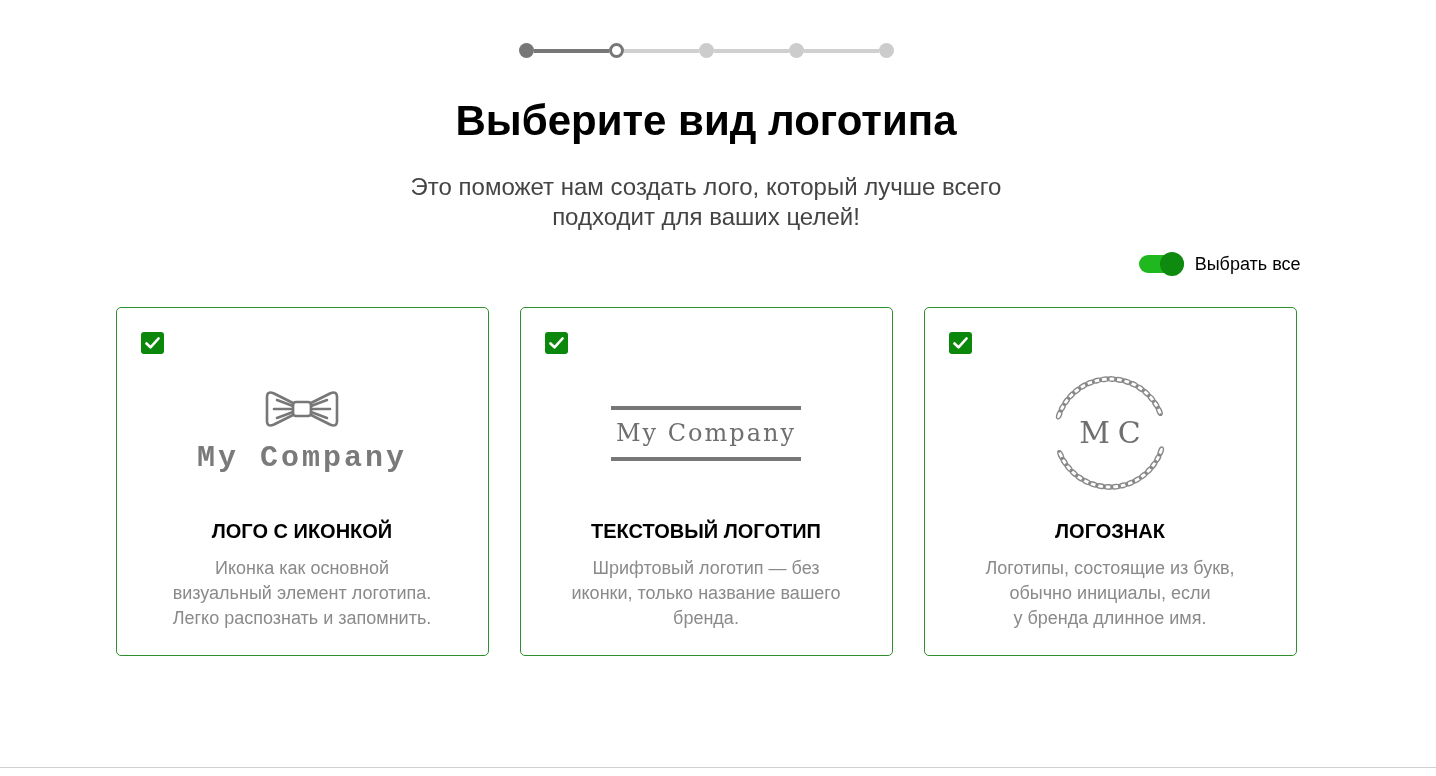 This screenshot has height=776, width=1436. Describe the element at coordinates (1113, 433) in the screenshot. I see `monogram-text: MC` at that location.